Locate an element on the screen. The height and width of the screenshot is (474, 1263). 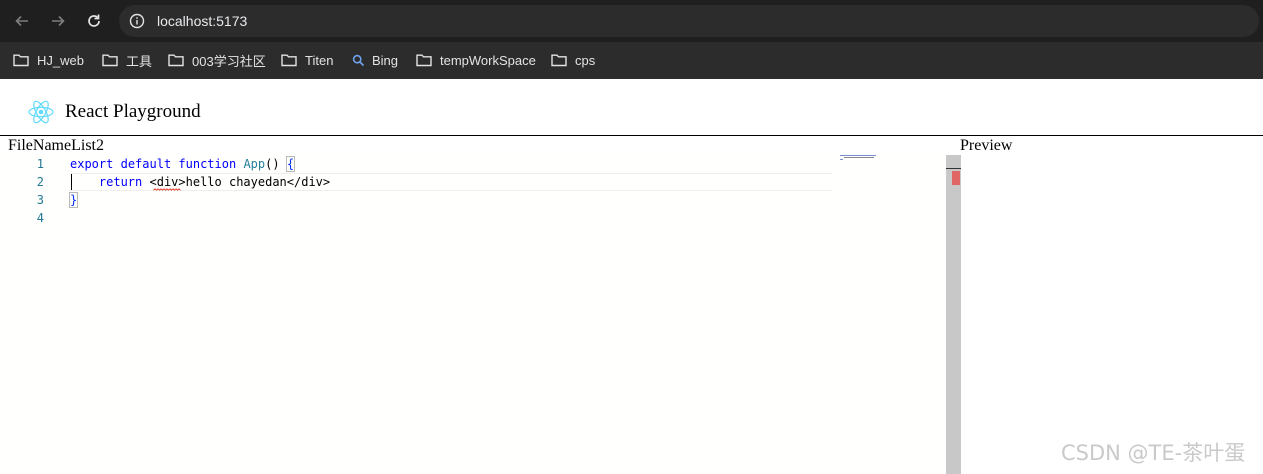
keyword: return is located at coordinates (120, 182).